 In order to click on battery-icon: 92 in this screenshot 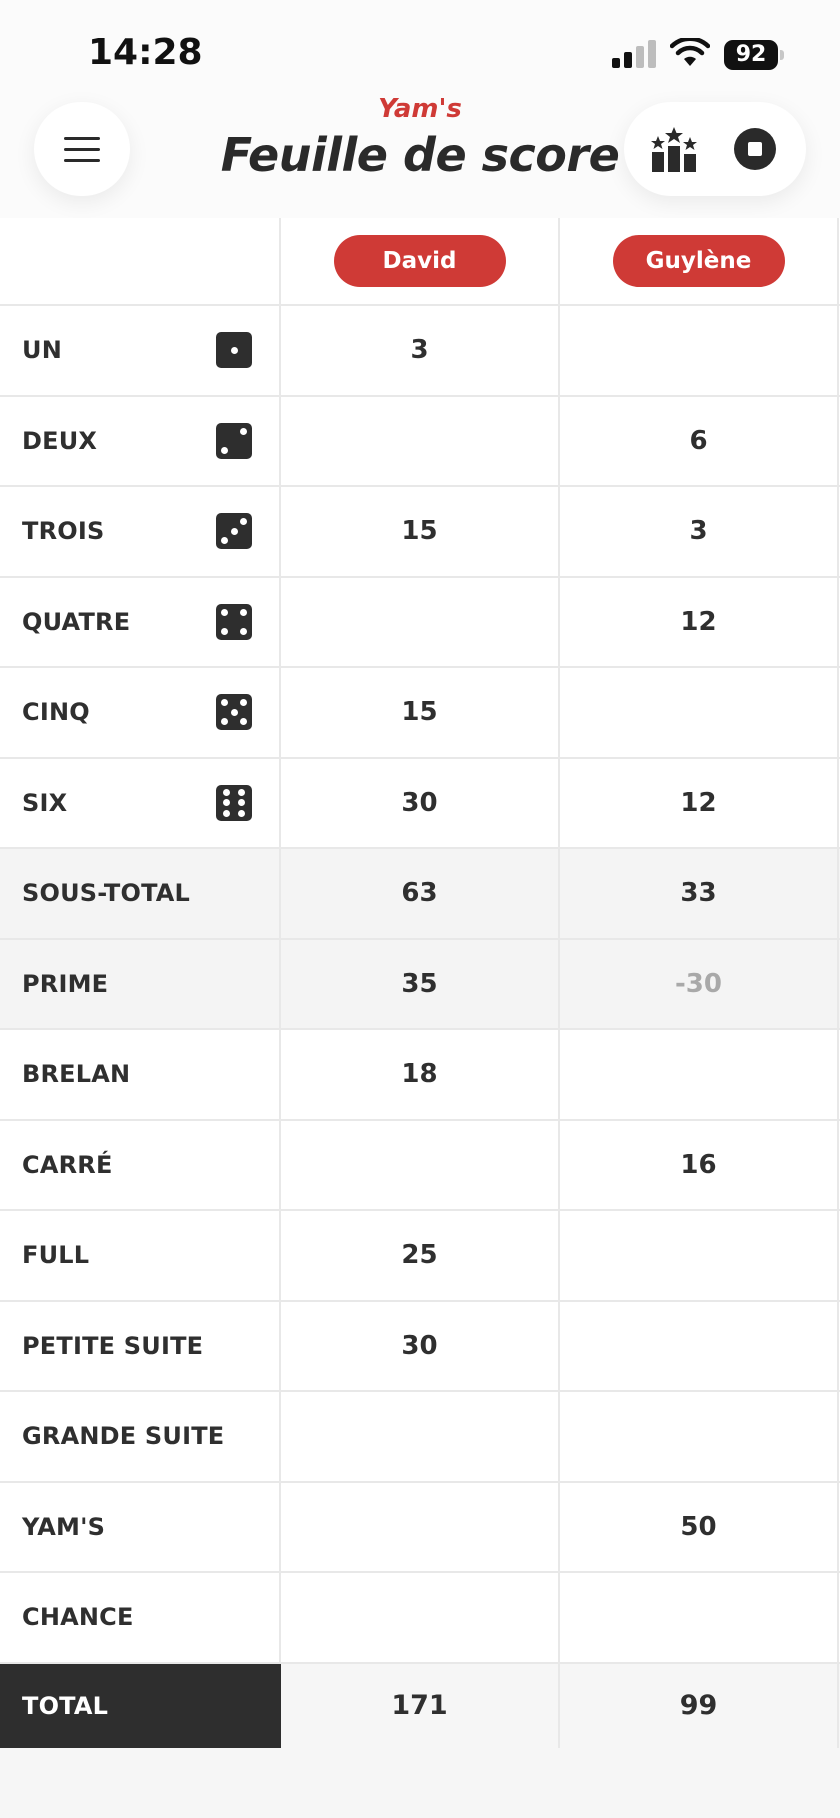, I will do `click(754, 55)`.